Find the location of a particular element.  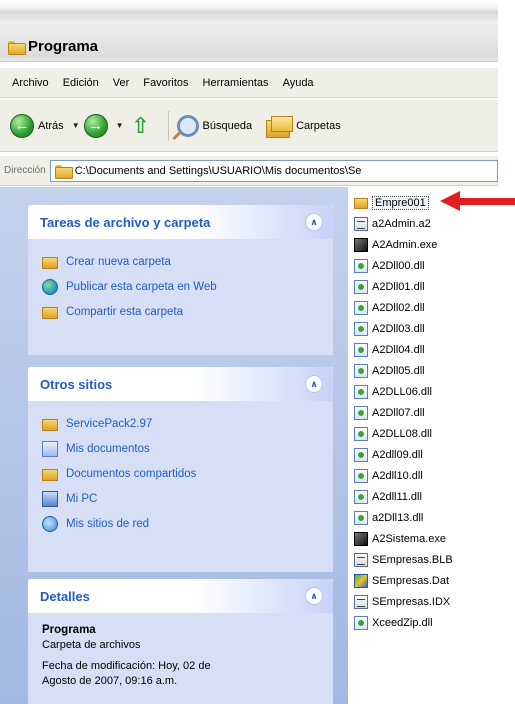

forward-arrow-icon: → is located at coordinates (95, 125).